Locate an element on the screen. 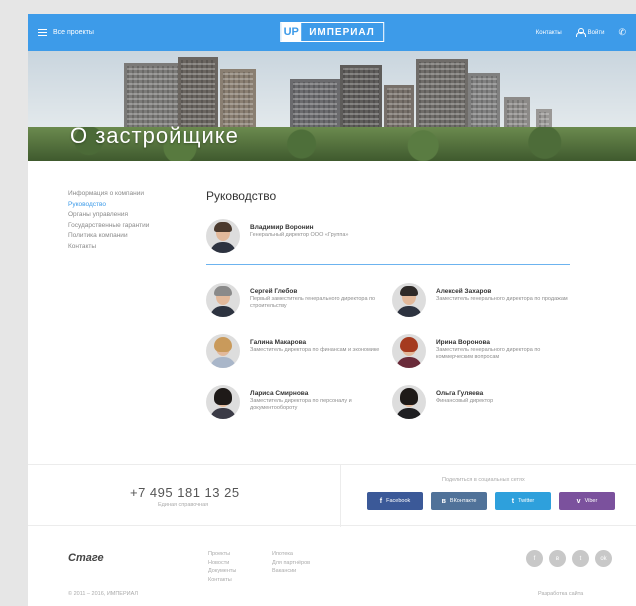 The height and width of the screenshot is (606, 636). person-card: Ольга Гуляева Финансовый директор is located at coordinates (484, 402).